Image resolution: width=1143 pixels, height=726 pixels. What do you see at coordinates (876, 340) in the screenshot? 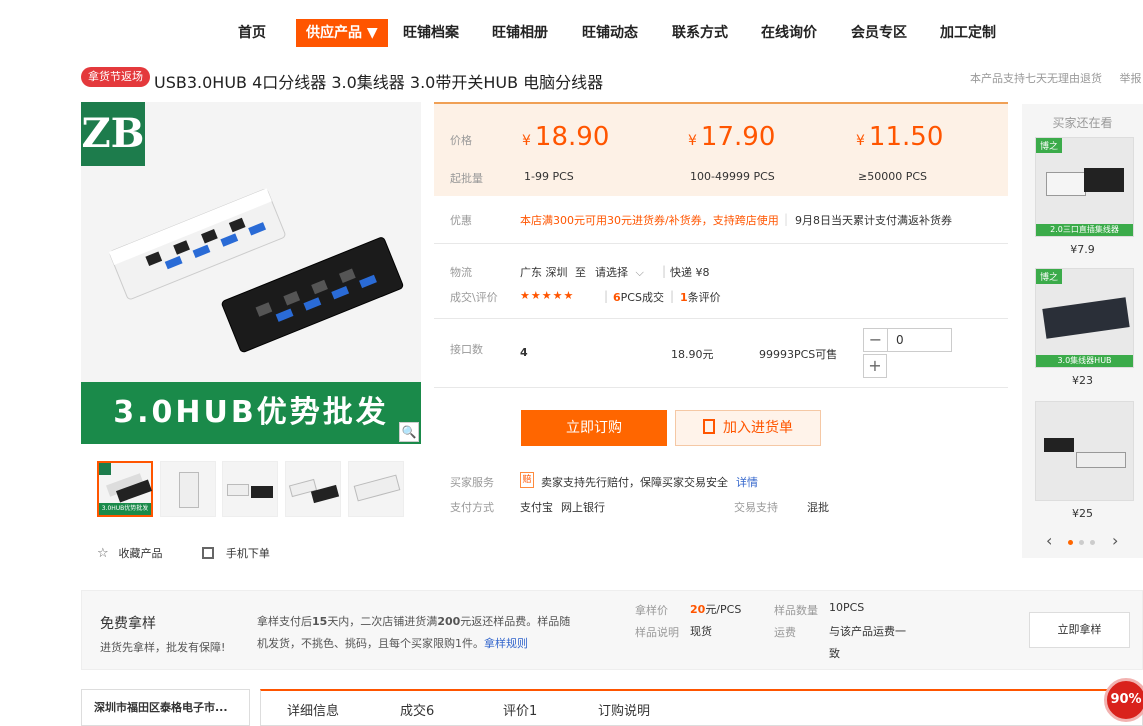
I see `minus-button: −` at bounding box center [876, 340].